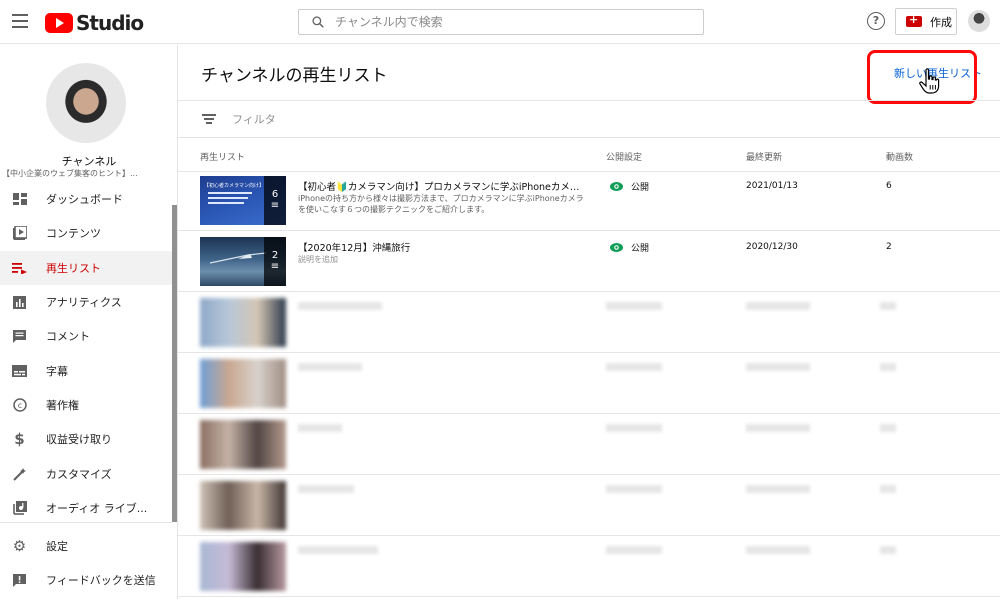  Describe the element at coordinates (89, 161) in the screenshot. I see `channel-title: チャンネル` at that location.